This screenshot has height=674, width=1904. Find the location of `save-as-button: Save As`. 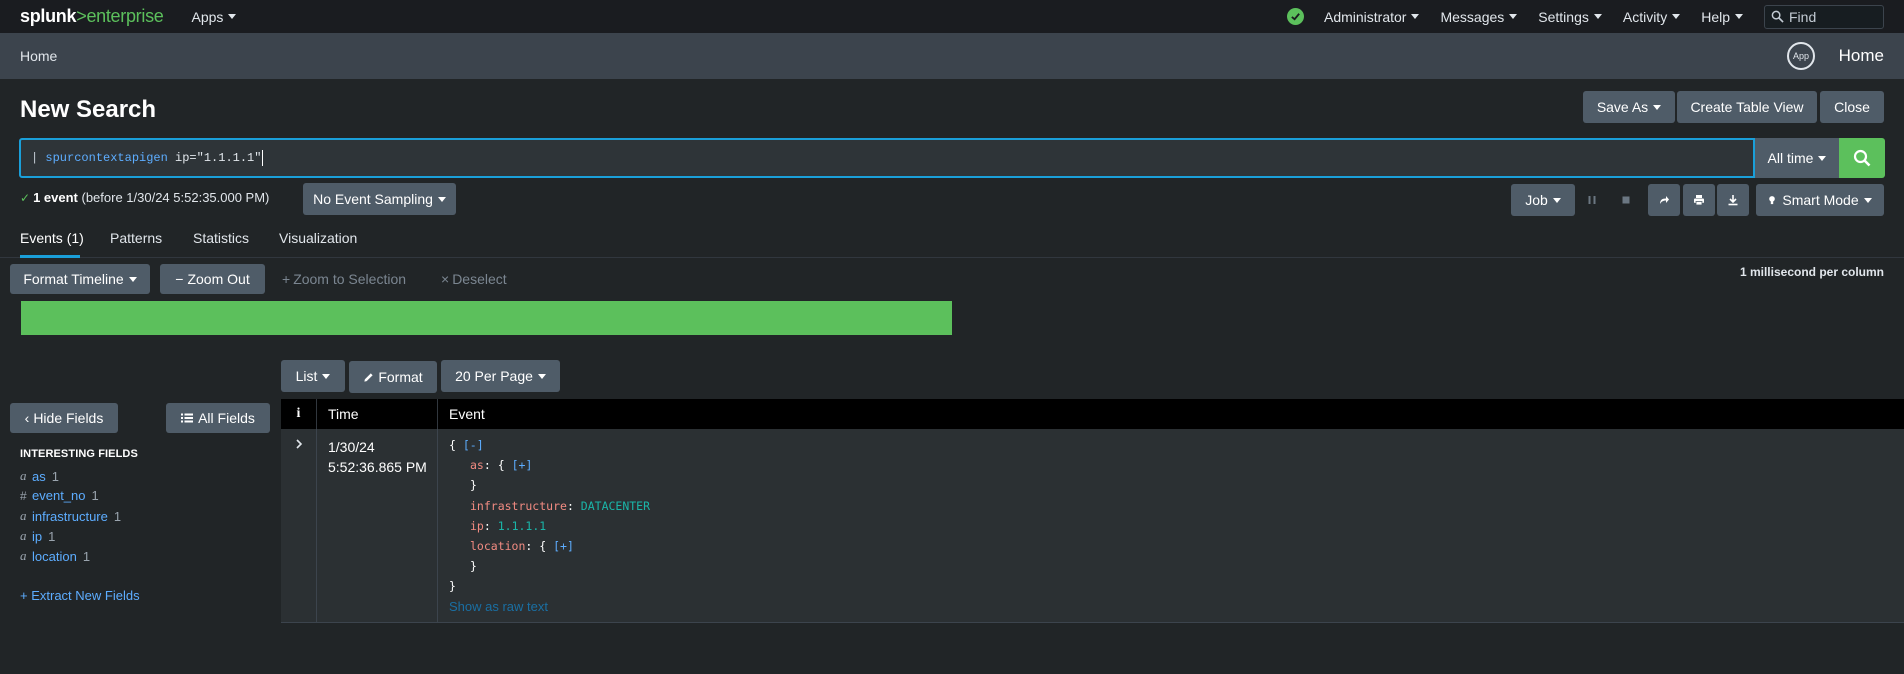

save-as-button: Save As is located at coordinates (1629, 107).